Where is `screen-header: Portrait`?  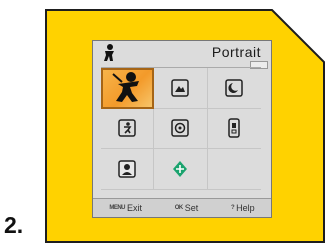 screen-header: Portrait is located at coordinates (182, 55).